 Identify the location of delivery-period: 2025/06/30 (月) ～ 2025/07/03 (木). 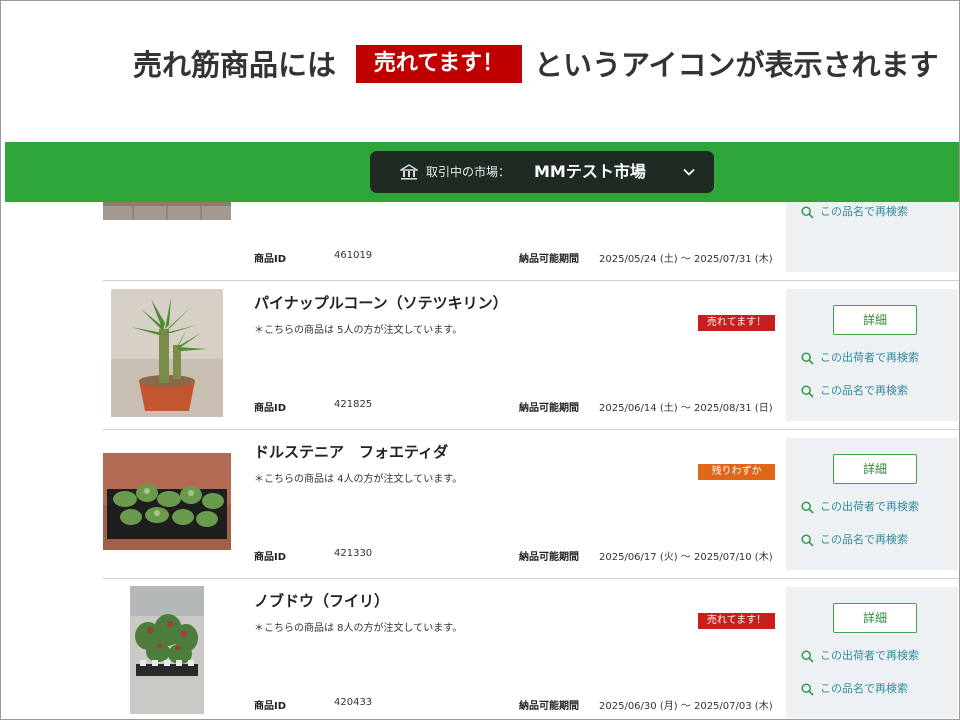
(686, 706).